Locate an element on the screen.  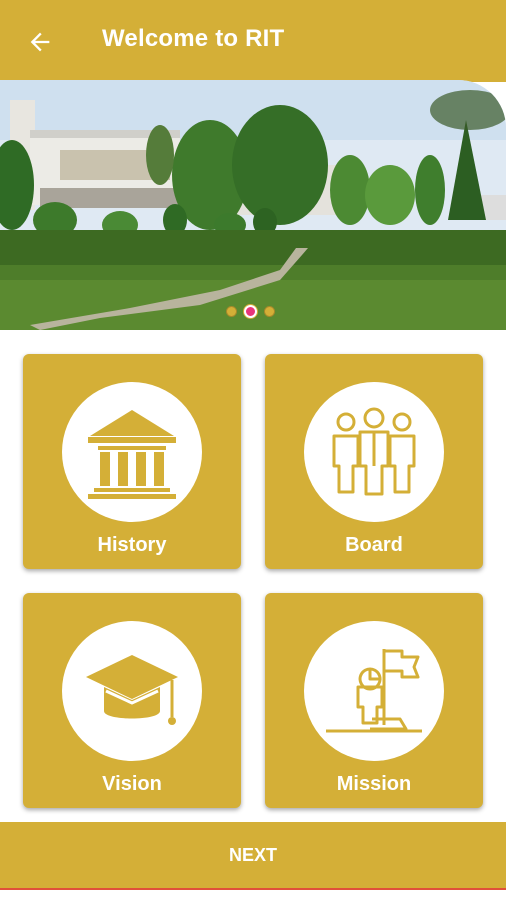
mission-card: Mission is located at coordinates (374, 700).